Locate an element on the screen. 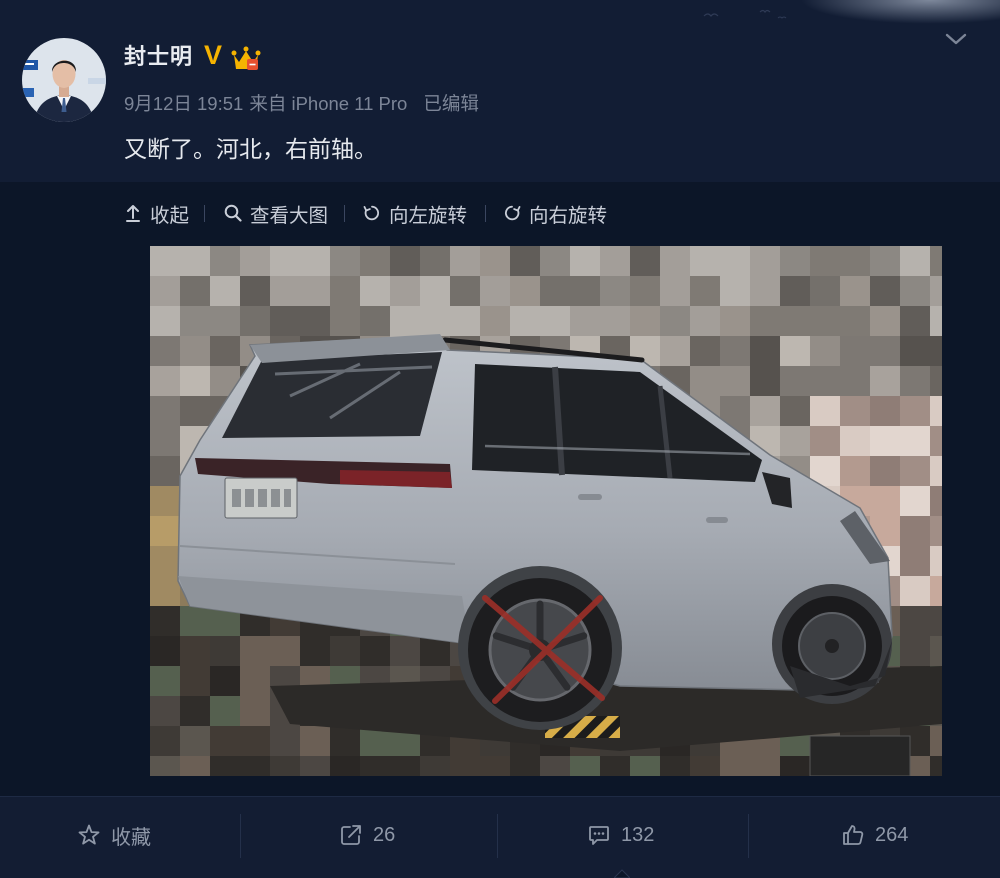 This screenshot has height=878, width=1000. truck-toolbox is located at coordinates (860, 755).